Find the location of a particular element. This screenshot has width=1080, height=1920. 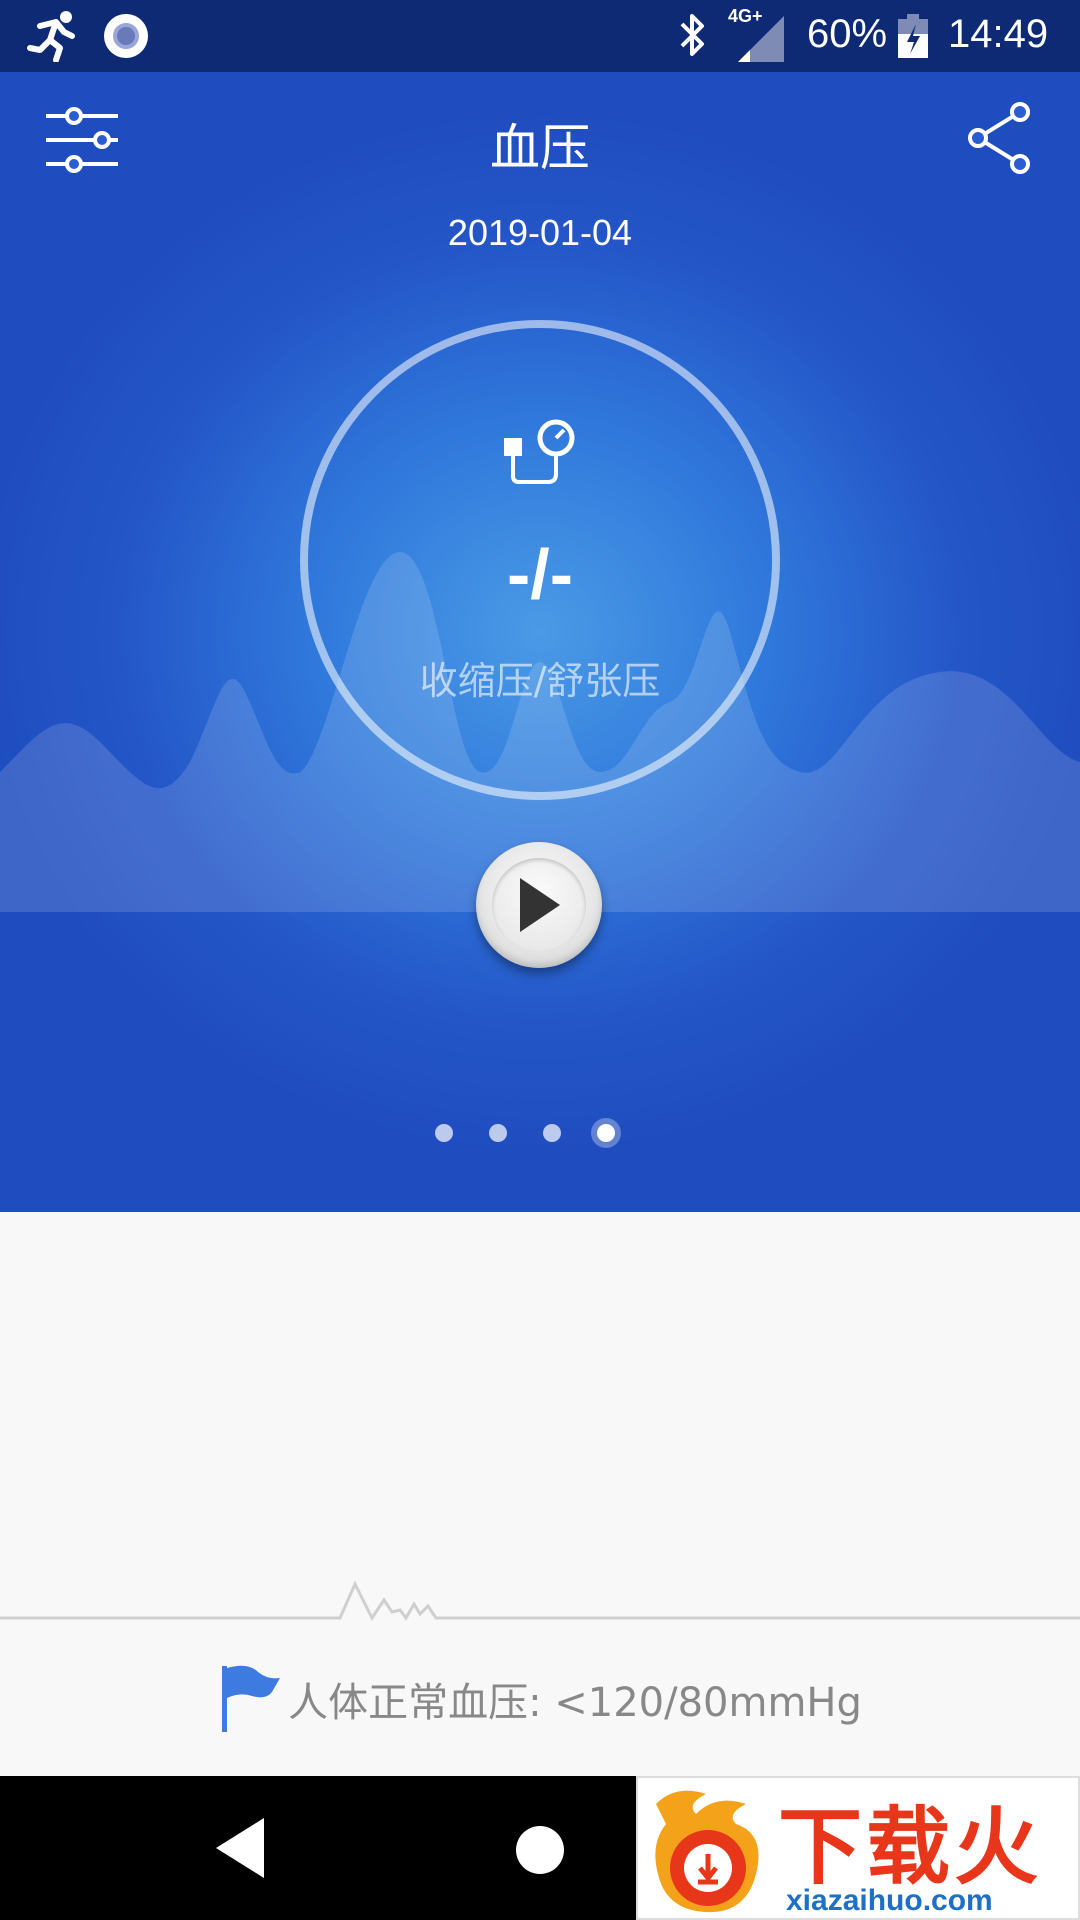

watermark-logo-icon is located at coordinates (707, 1851).